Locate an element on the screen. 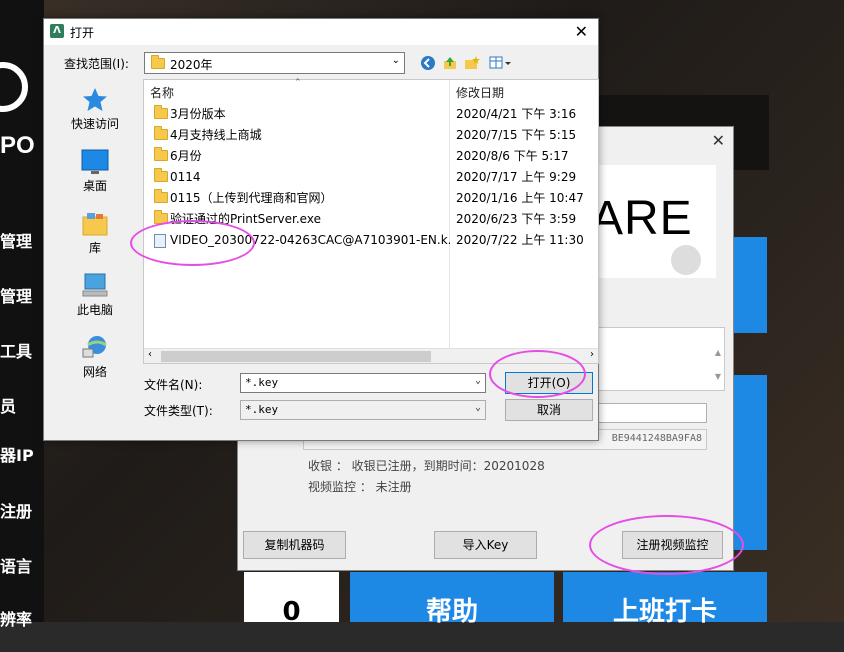  filename-label: 文件名(N): is located at coordinates (173, 385).